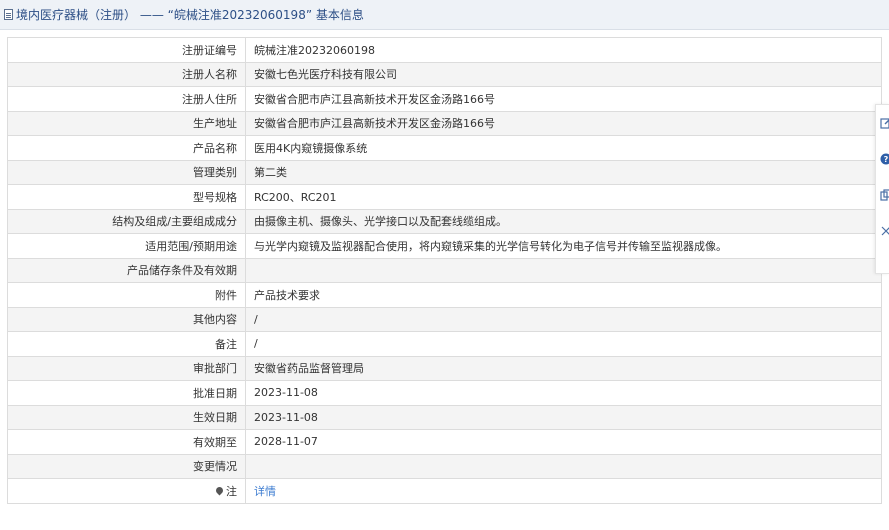 The width and height of the screenshot is (889, 530). I want to click on table-row: 生产地址 安徽省合肥市庐江县高新技术开发区金汤路166号, so click(444, 123).